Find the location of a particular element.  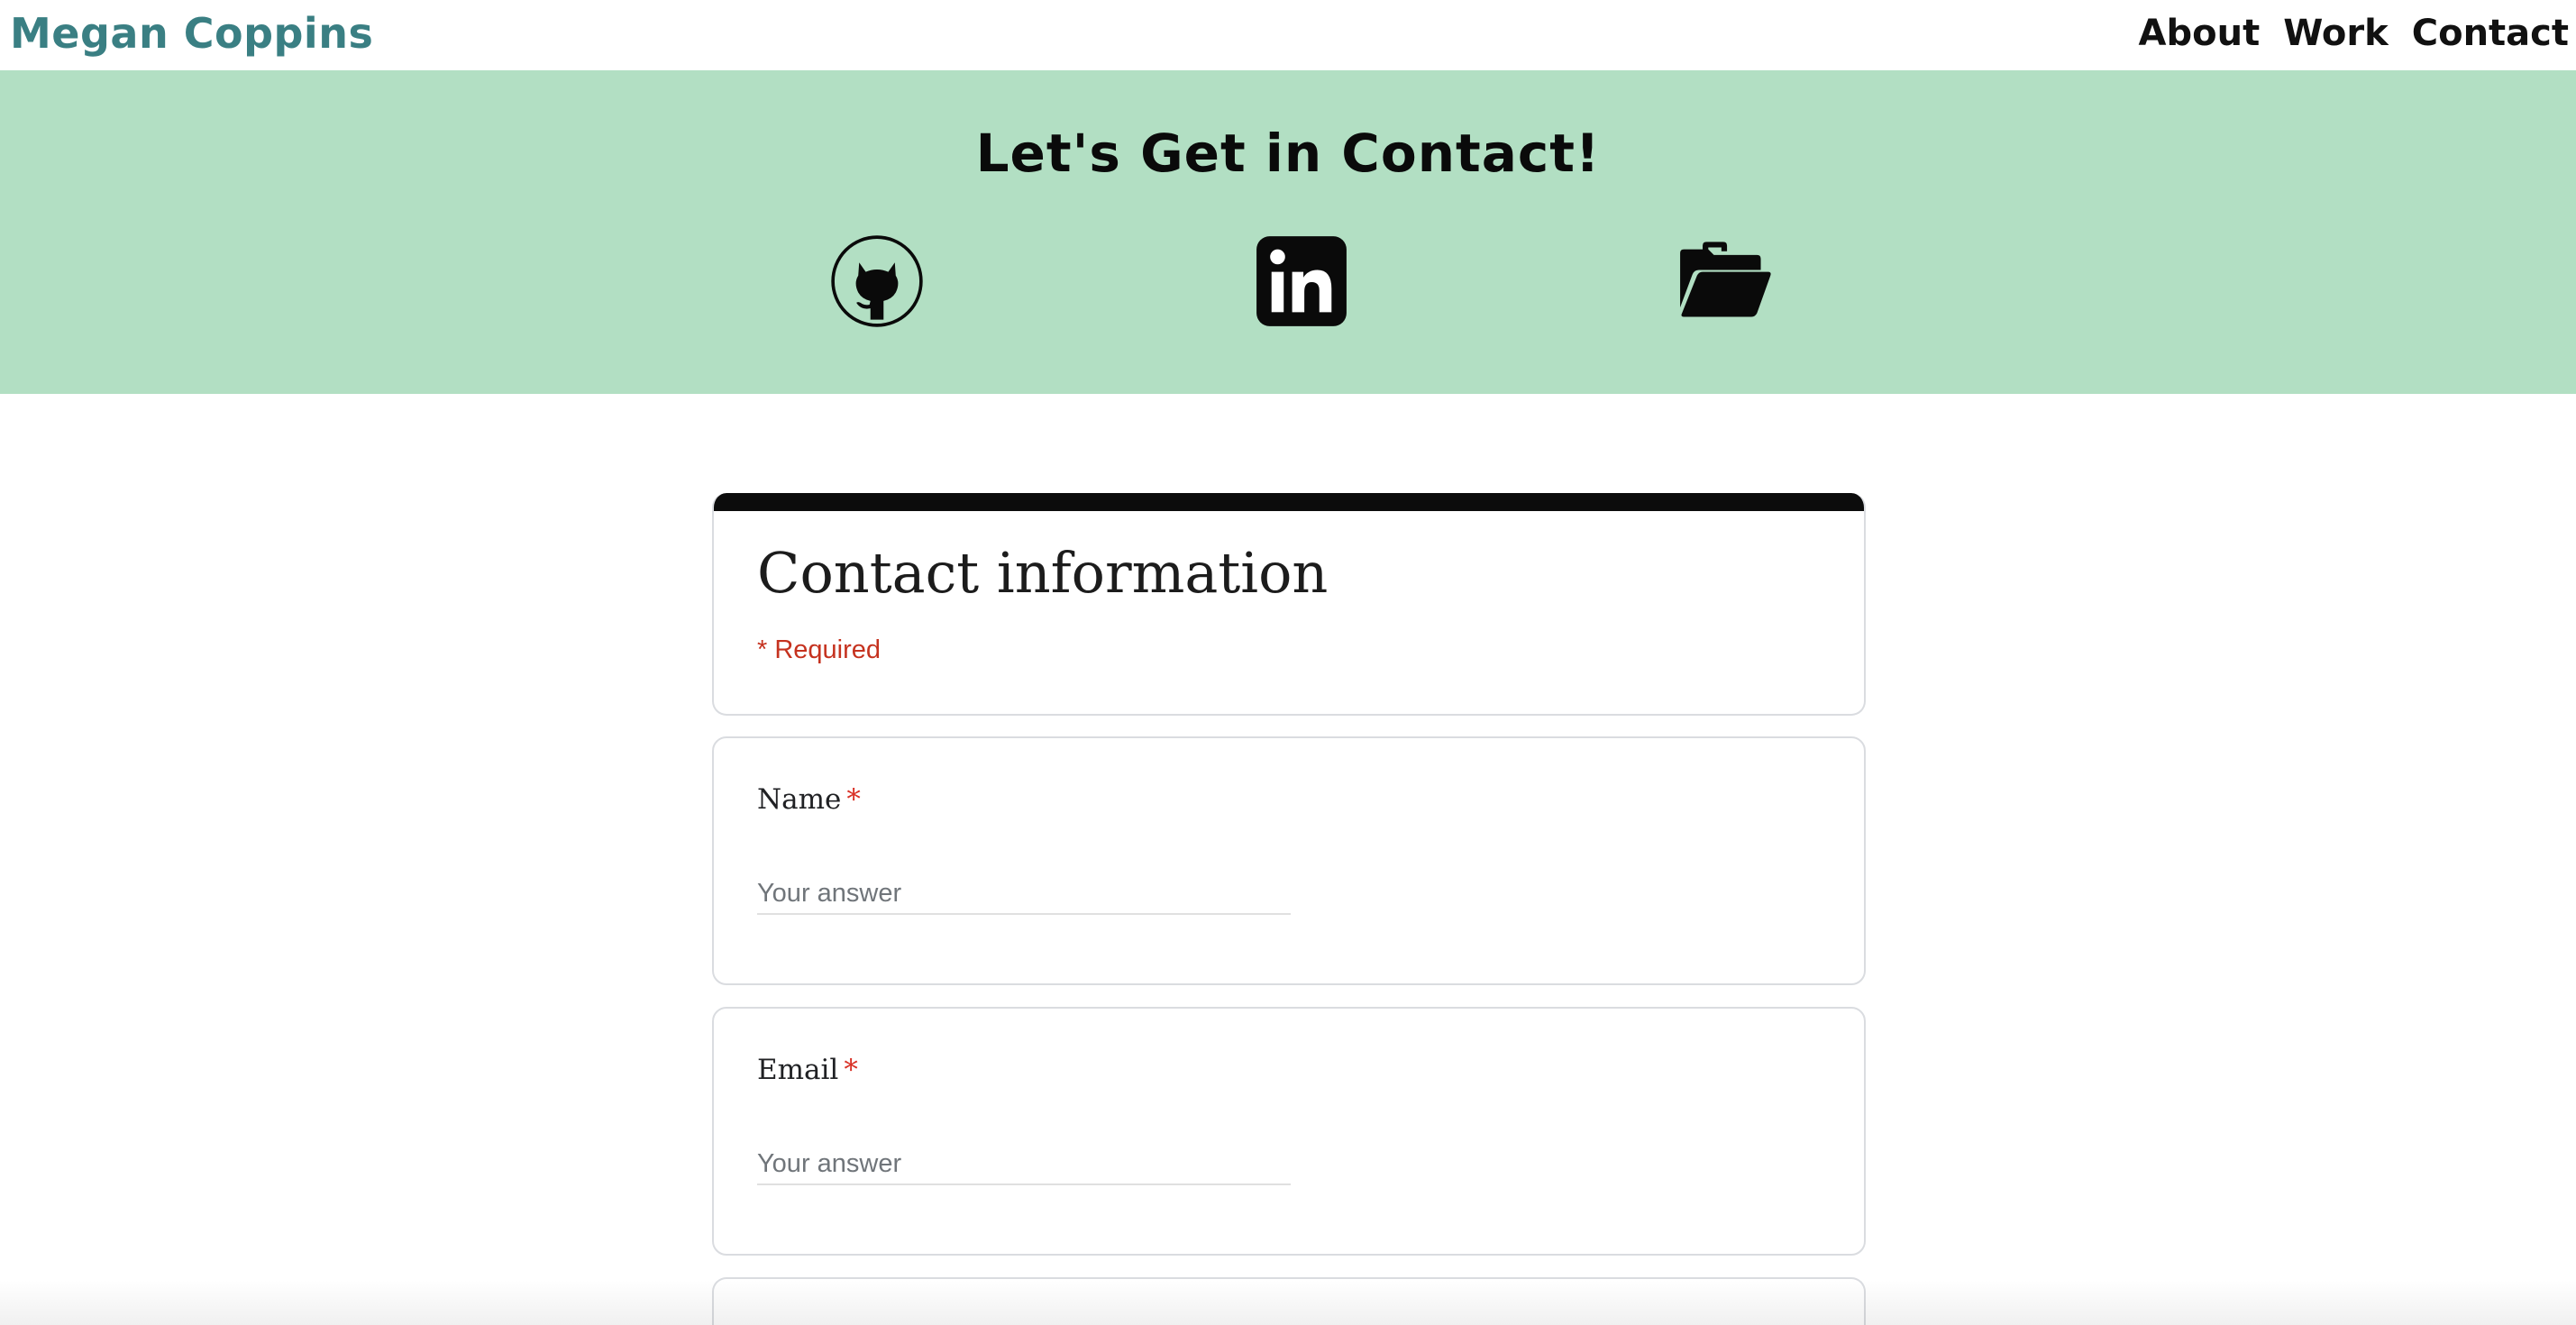

github-icon is located at coordinates (877, 281).